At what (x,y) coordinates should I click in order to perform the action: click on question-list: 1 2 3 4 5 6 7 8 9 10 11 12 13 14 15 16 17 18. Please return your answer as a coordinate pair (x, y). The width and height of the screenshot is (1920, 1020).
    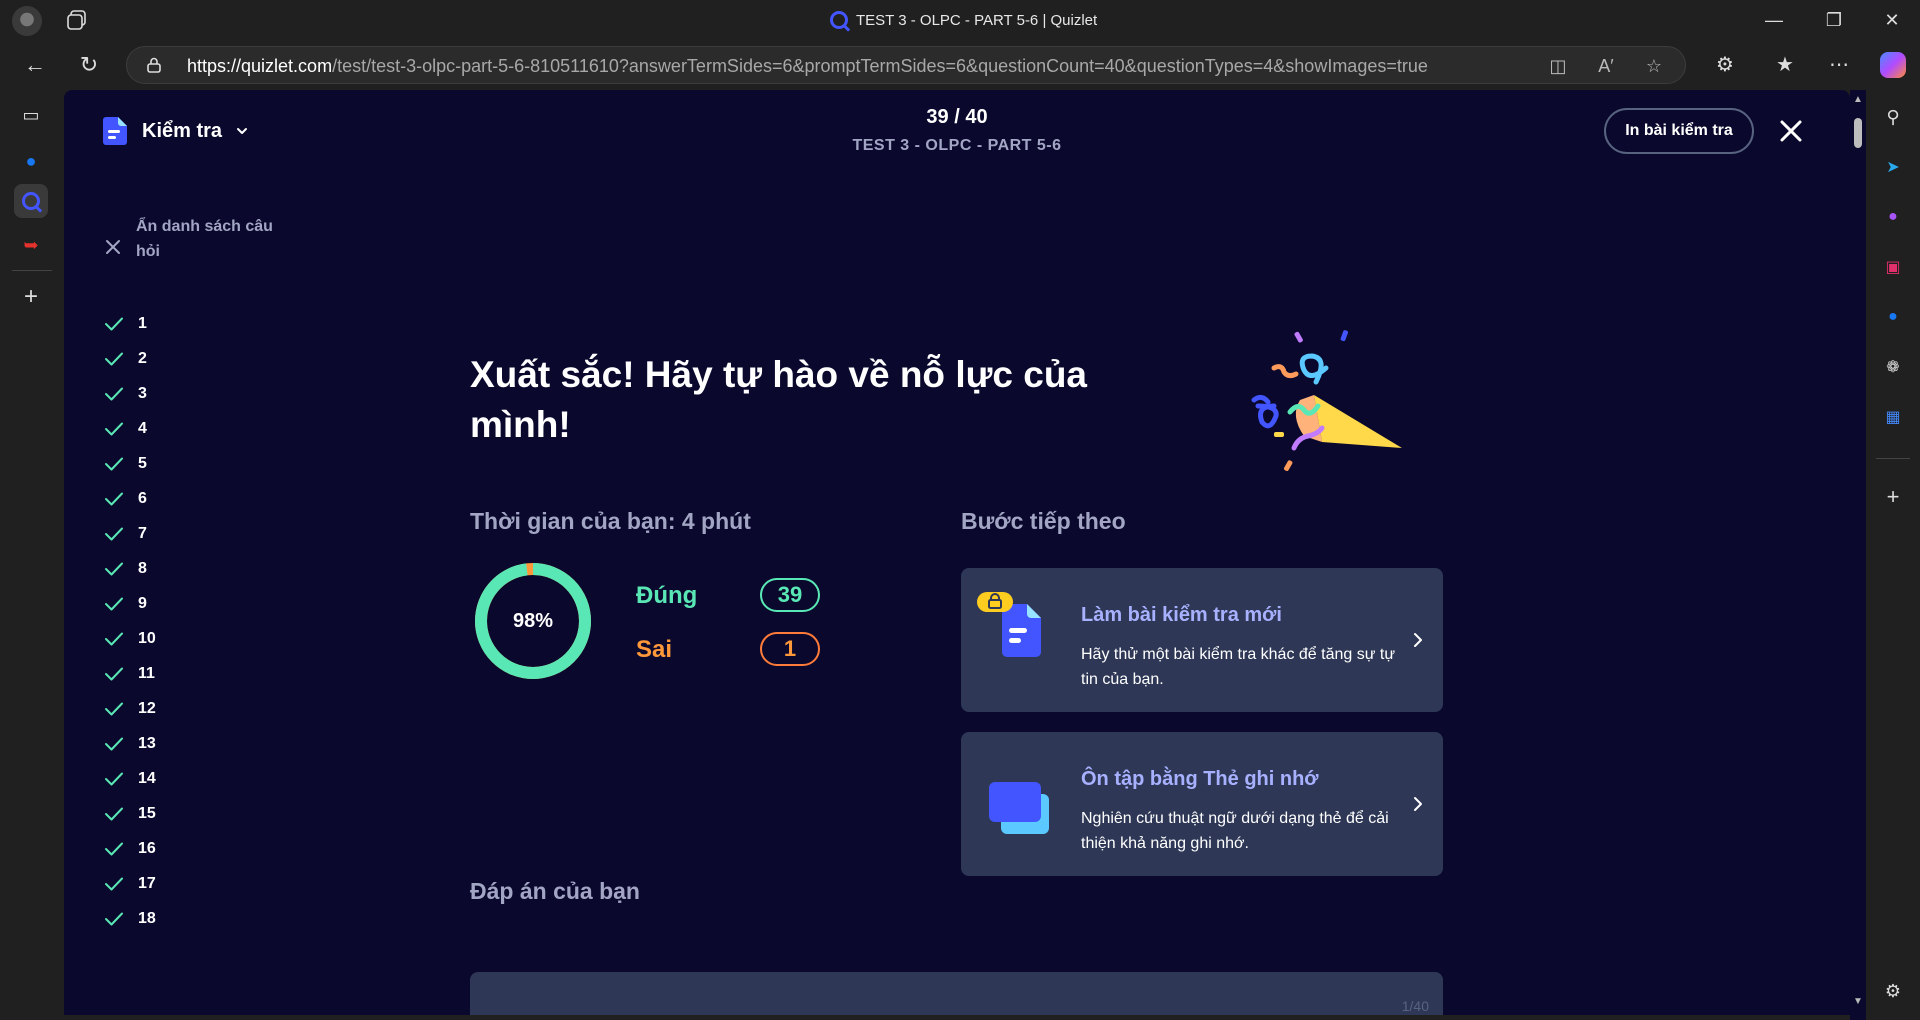
    Looking at the image, I should click on (204, 626).